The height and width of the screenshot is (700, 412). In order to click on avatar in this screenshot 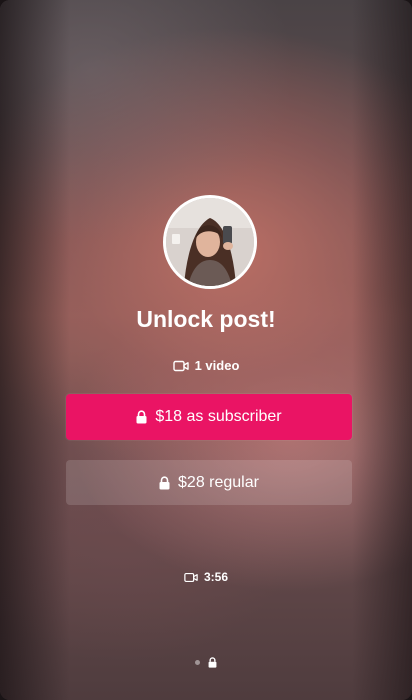, I will do `click(210, 242)`.